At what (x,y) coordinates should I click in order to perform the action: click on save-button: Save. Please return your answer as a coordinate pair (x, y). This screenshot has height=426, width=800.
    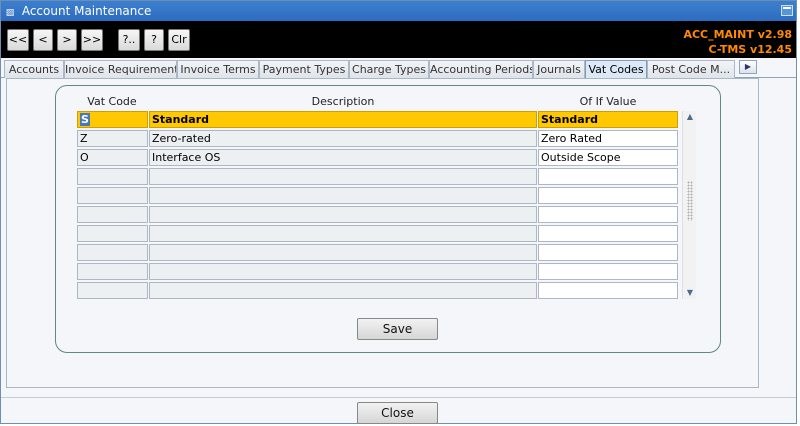
    Looking at the image, I should click on (397, 329).